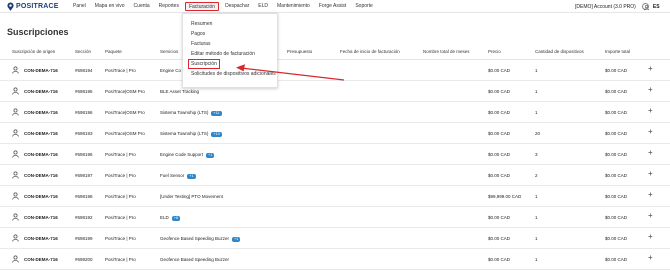 The width and height of the screenshot is (670, 270). I want to click on pin-logo-icon, so click(10, 6).